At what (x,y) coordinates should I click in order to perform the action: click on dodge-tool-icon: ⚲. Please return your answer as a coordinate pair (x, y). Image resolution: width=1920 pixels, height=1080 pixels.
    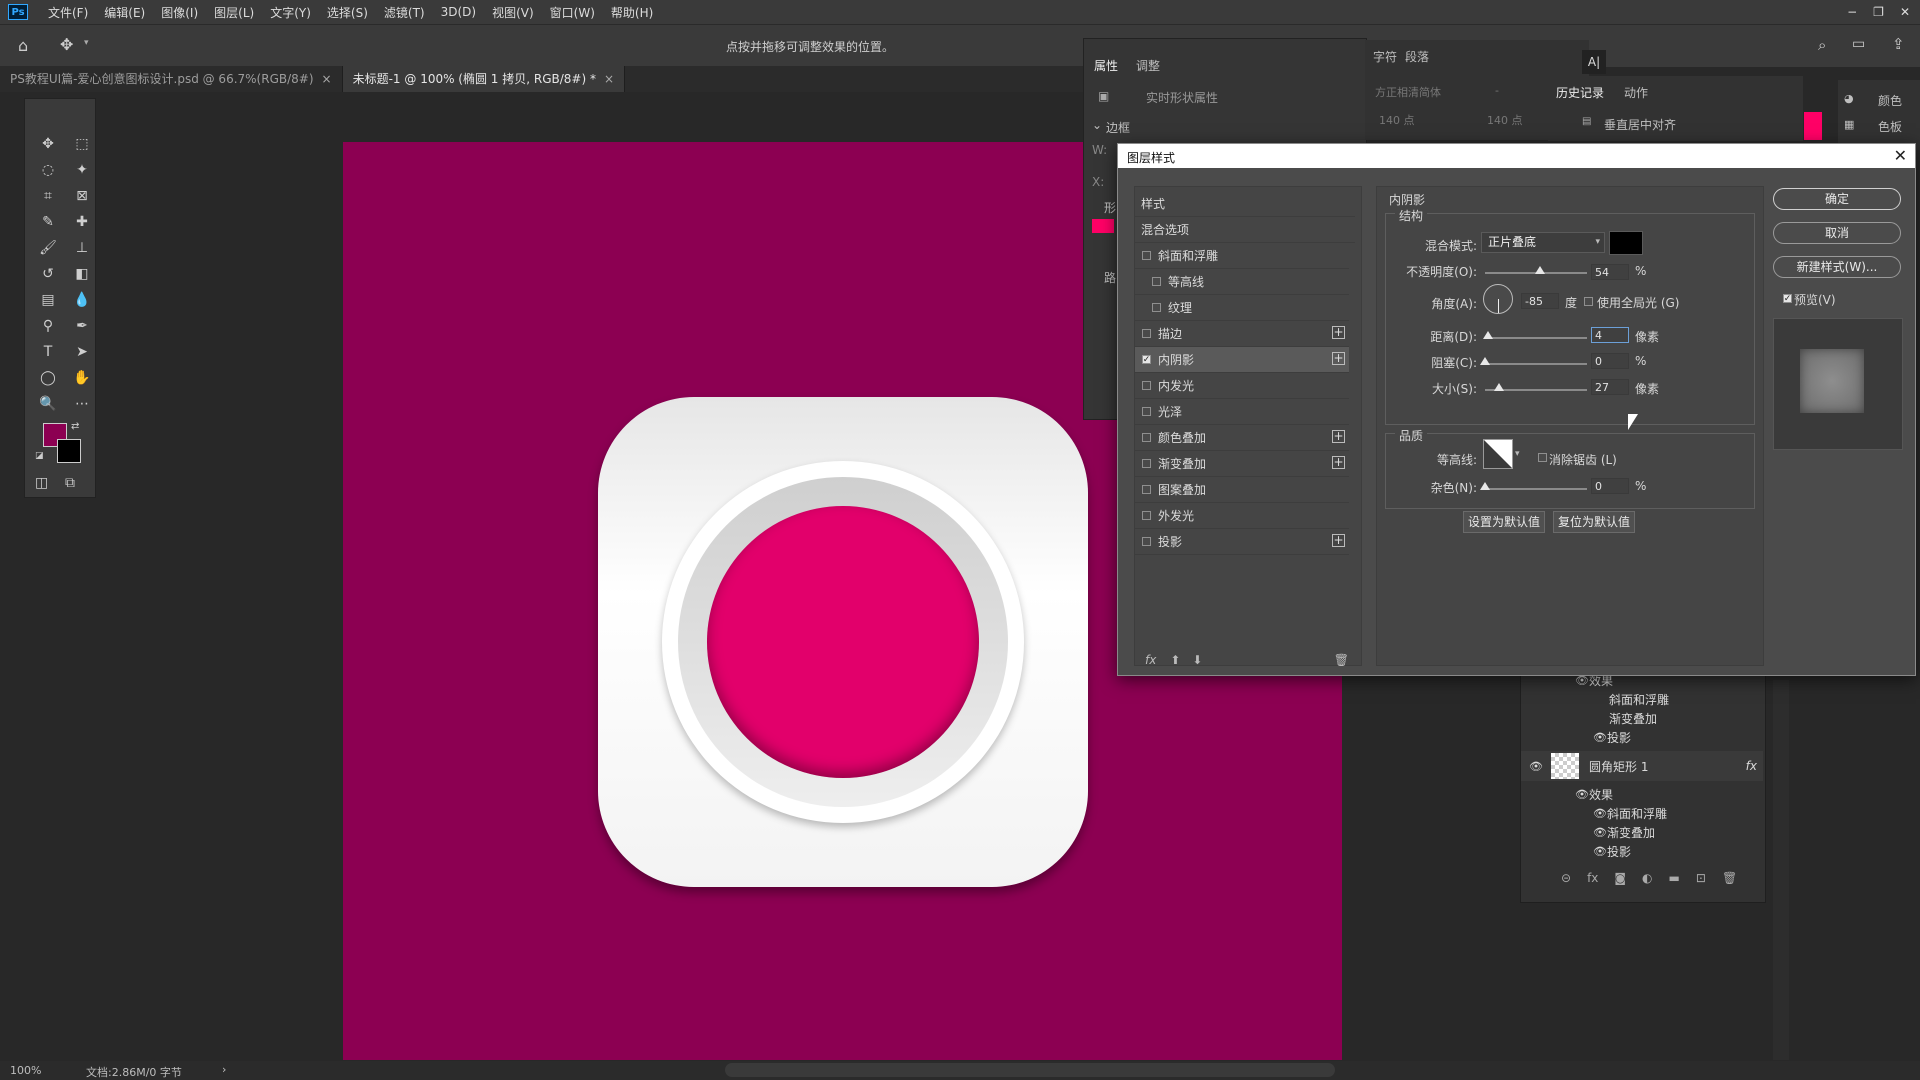
    Looking at the image, I should click on (48, 326).